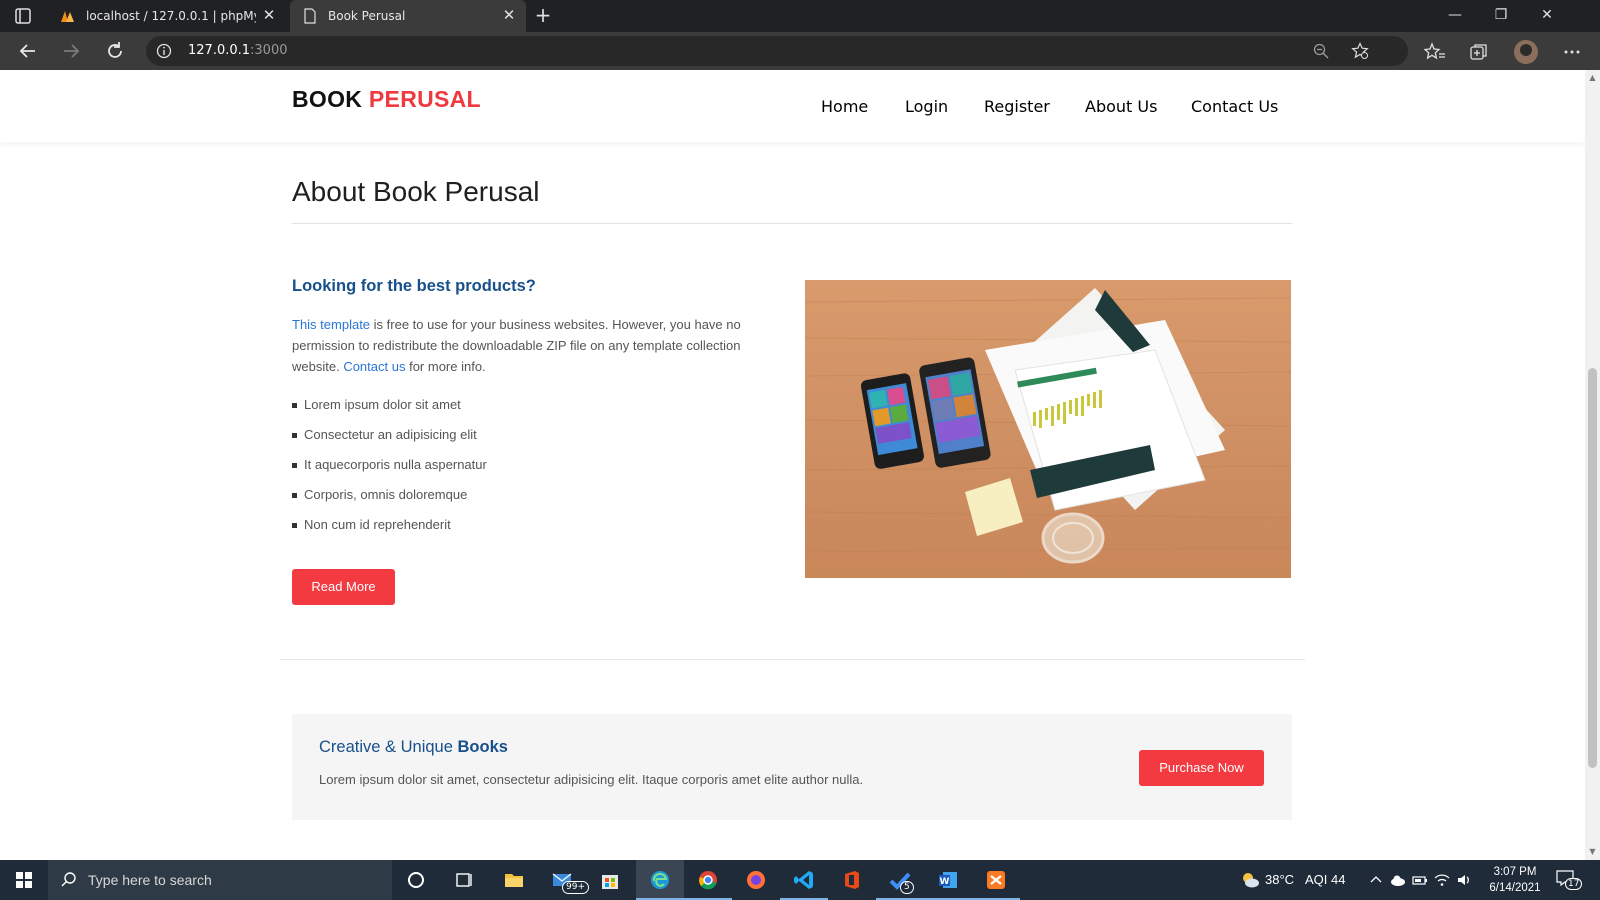 This screenshot has height=900, width=1600. I want to click on vscode-icon, so click(803, 880).